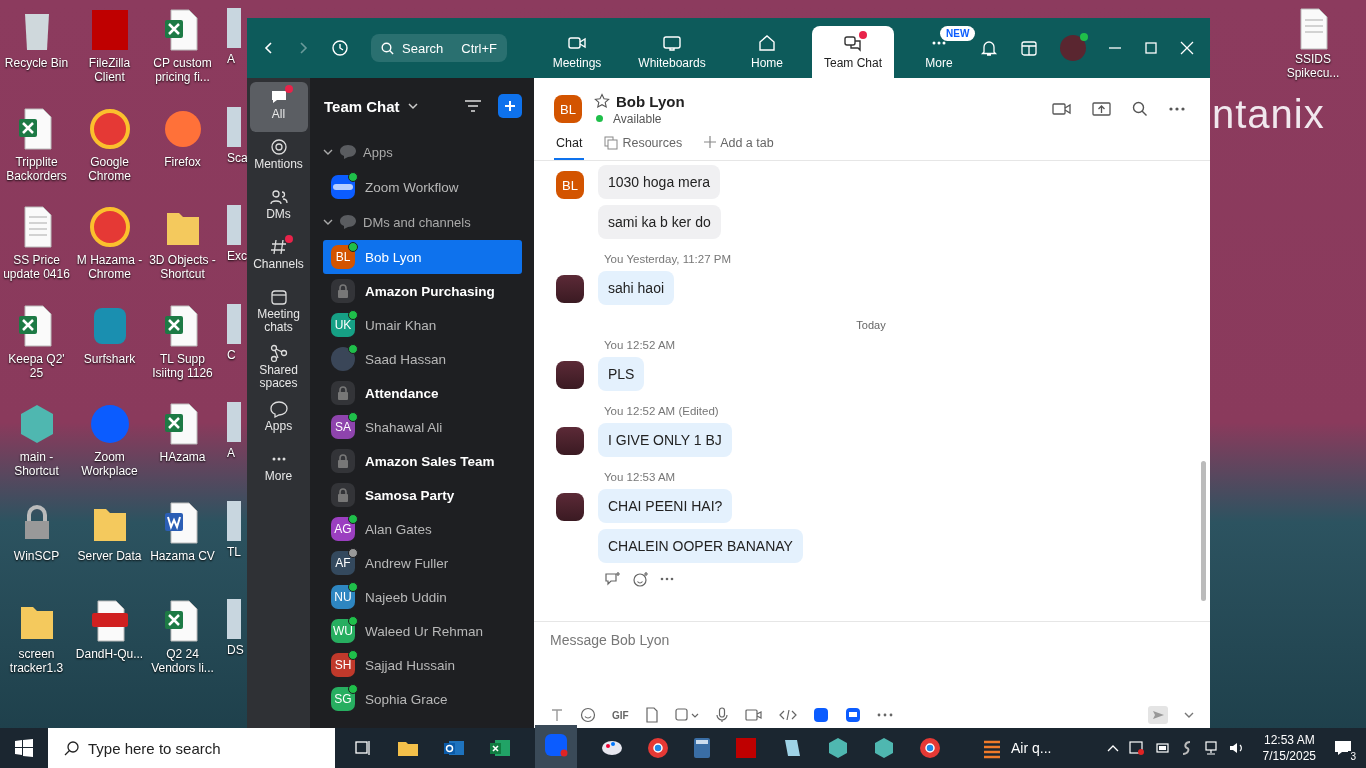 The width and height of the screenshot is (1366, 768). What do you see at coordinates (340, 48) in the screenshot?
I see `history-icon` at bounding box center [340, 48].